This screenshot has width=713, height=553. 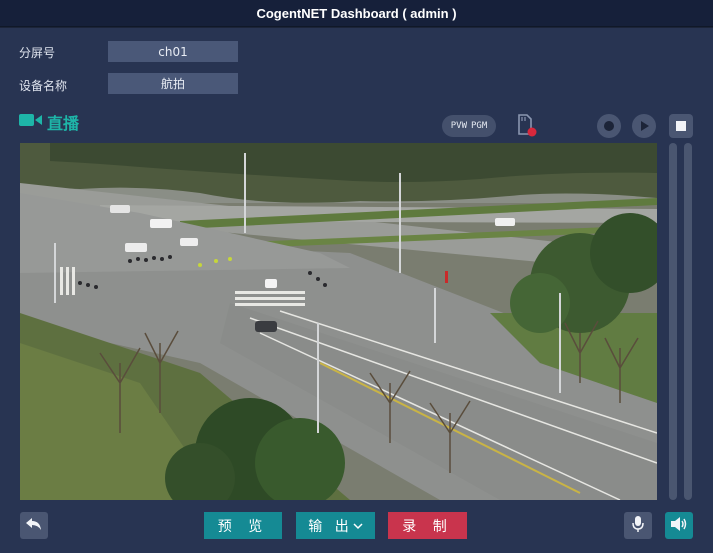 I want to click on microphone-button, so click(x=638, y=525).